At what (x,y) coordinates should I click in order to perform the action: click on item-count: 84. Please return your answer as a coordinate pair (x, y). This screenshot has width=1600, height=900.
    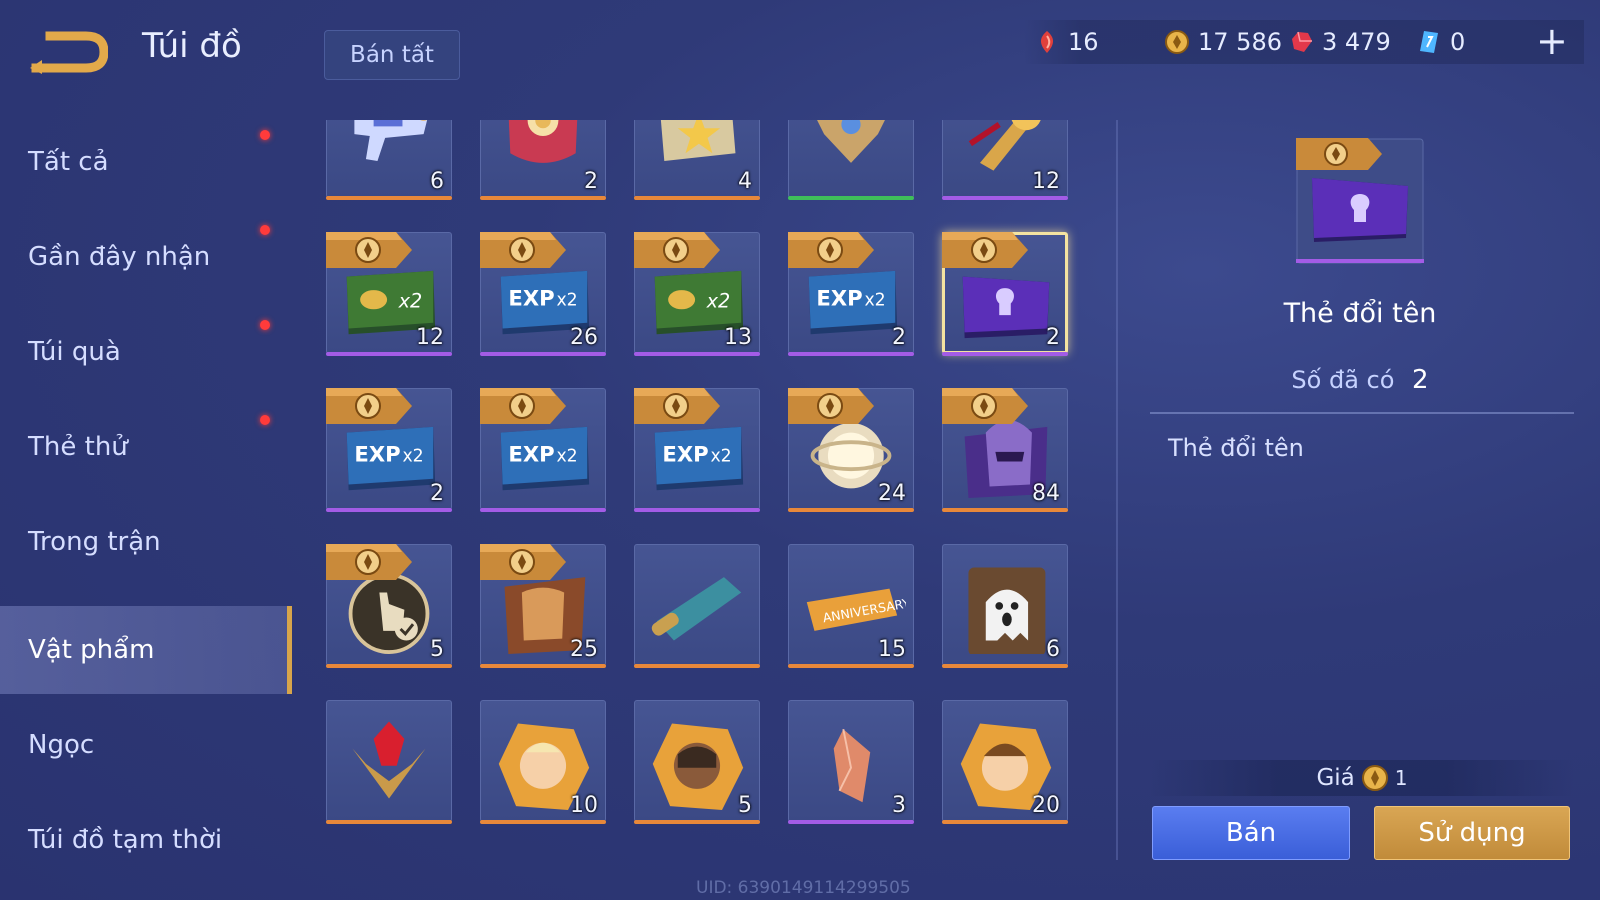
    Looking at the image, I should click on (1046, 493).